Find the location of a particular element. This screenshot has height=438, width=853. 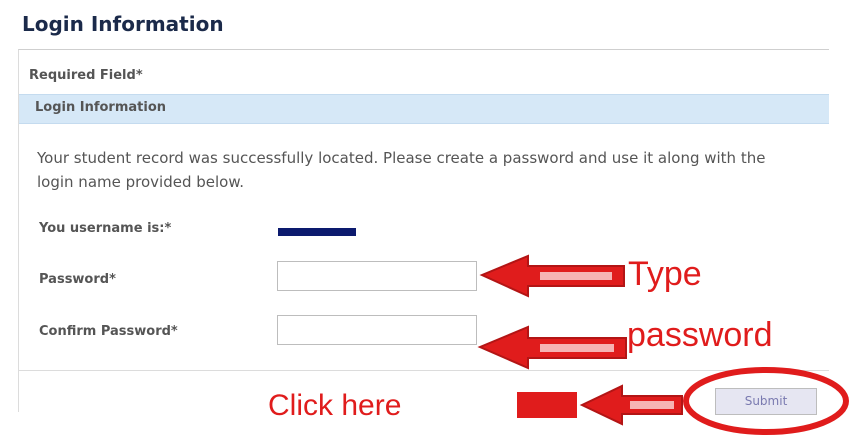

annotation-password-text: password is located at coordinates (700, 335).